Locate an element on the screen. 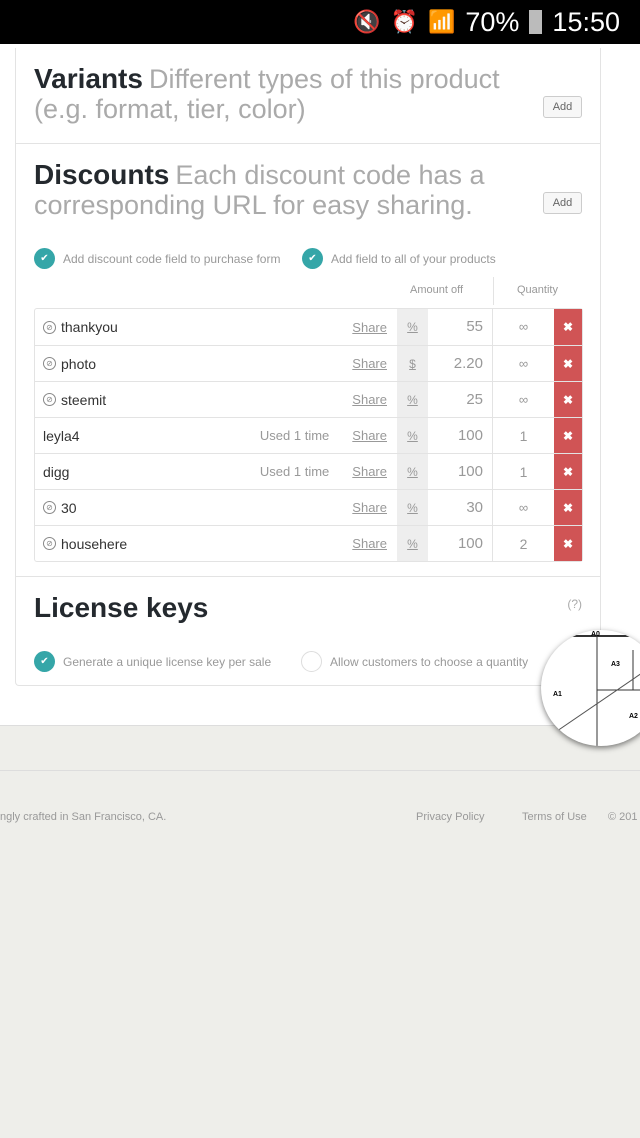 The height and width of the screenshot is (1138, 640). discount-code-field: digg Used 1 time Share is located at coordinates (216, 471).